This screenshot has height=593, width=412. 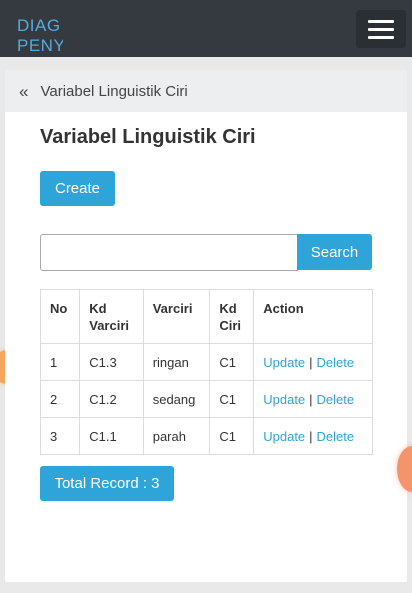 I want to click on top-navbar: DIAG PENY, so click(x=206, y=28).